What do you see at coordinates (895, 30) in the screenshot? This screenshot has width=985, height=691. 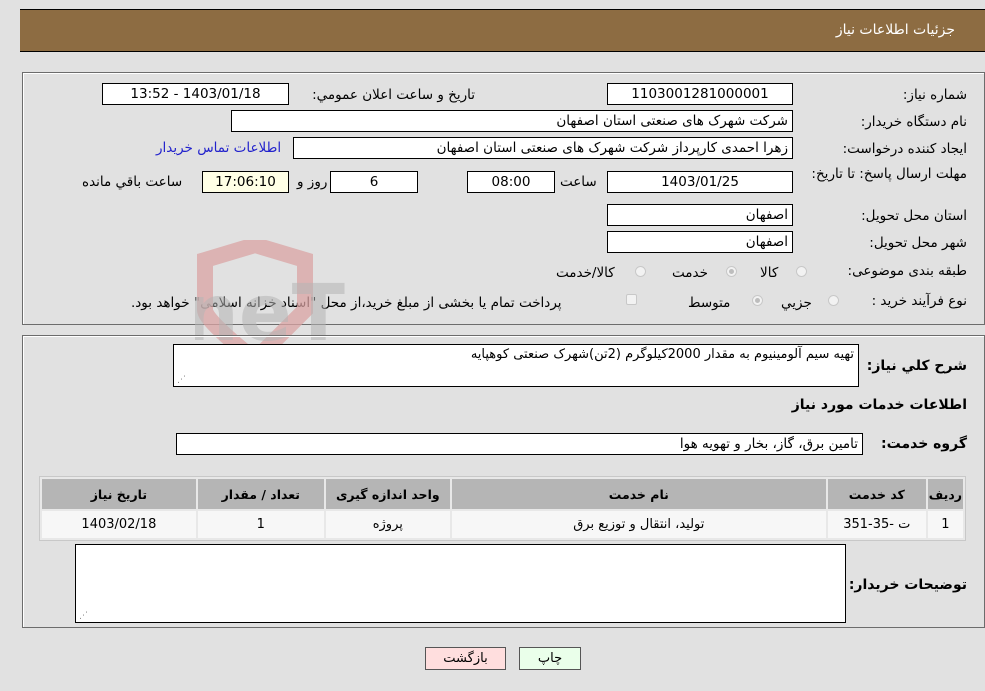 I see `page-title: جزئیات اطلاعات نیاز` at bounding box center [895, 30].